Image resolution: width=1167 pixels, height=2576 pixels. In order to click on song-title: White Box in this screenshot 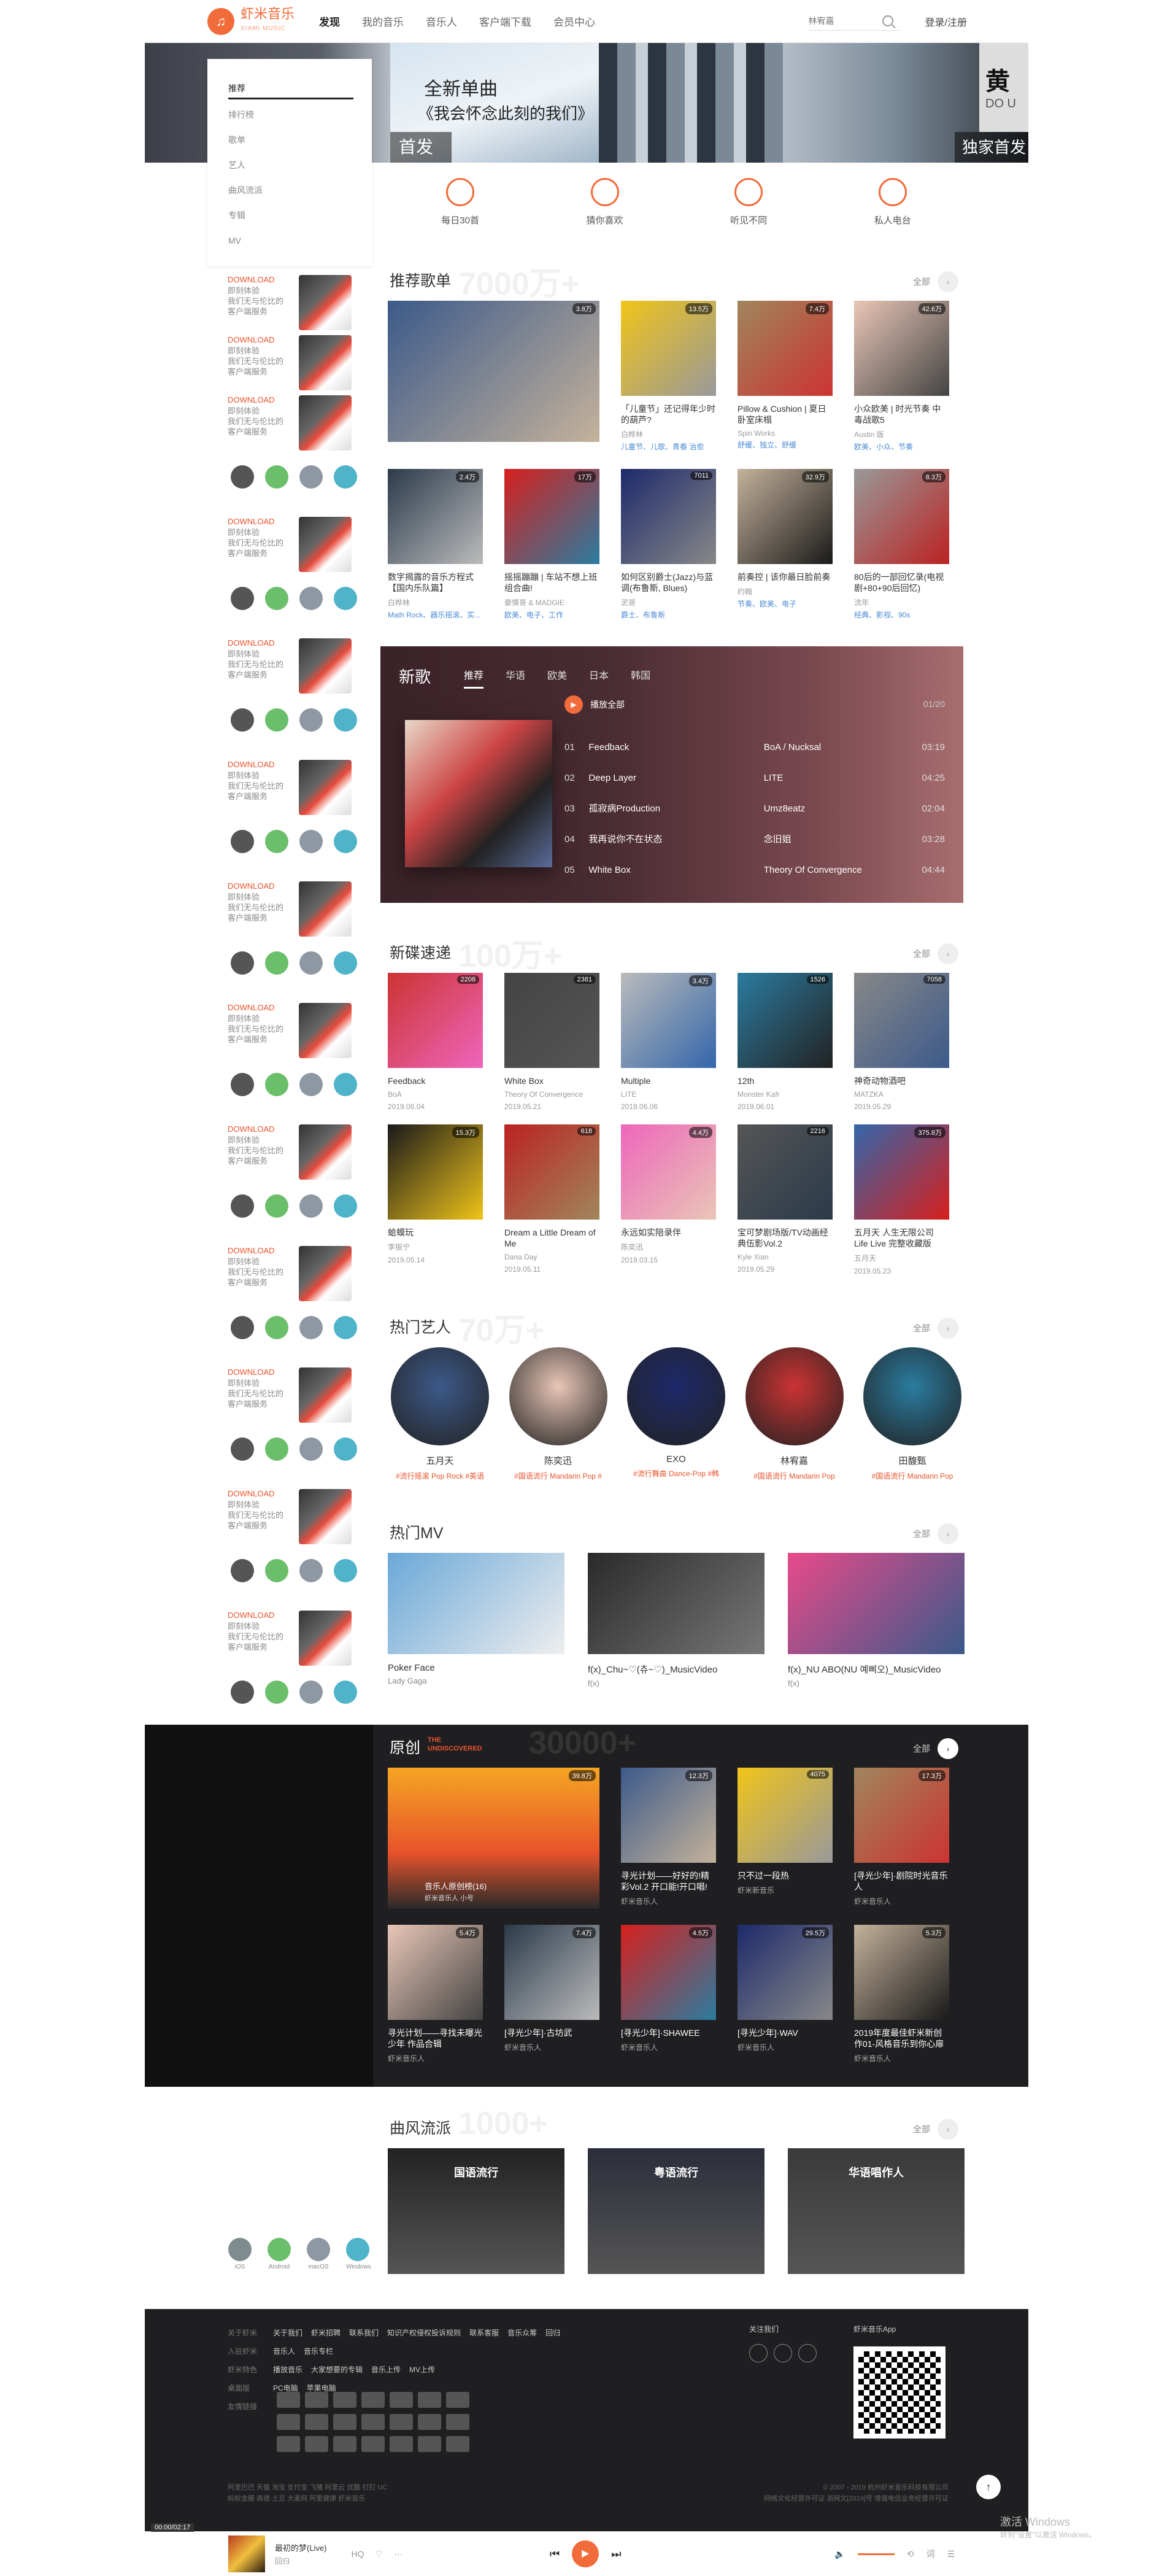, I will do `click(675, 870)`.